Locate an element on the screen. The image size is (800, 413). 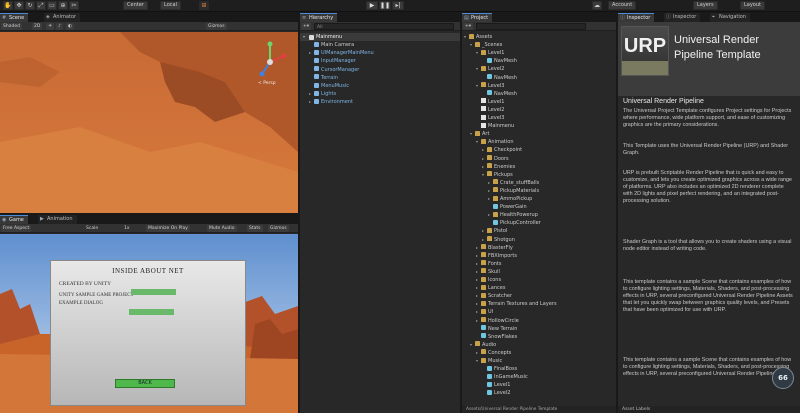
hierarchy-scene-row: ▾ Mainmenu is located at coordinates (380, 37).